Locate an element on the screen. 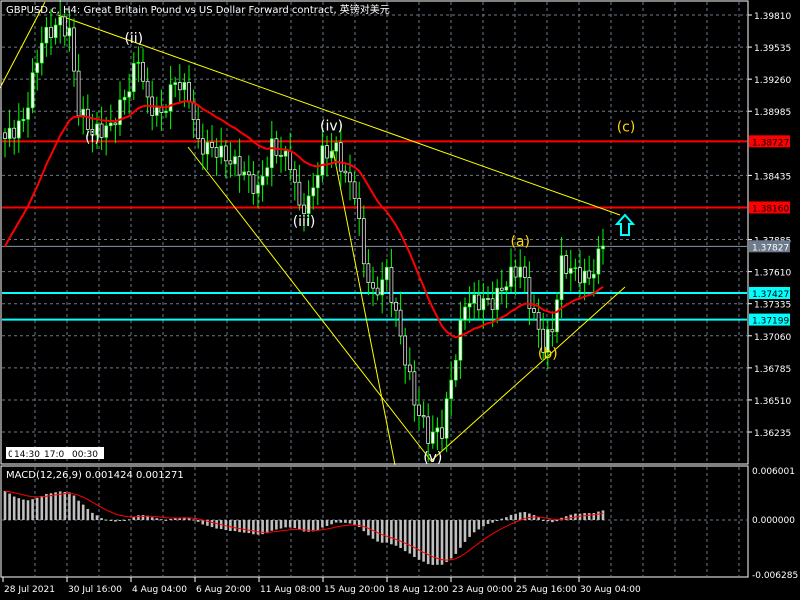  time-tick-label: 4 Aug 04:00 is located at coordinates (159, 590).